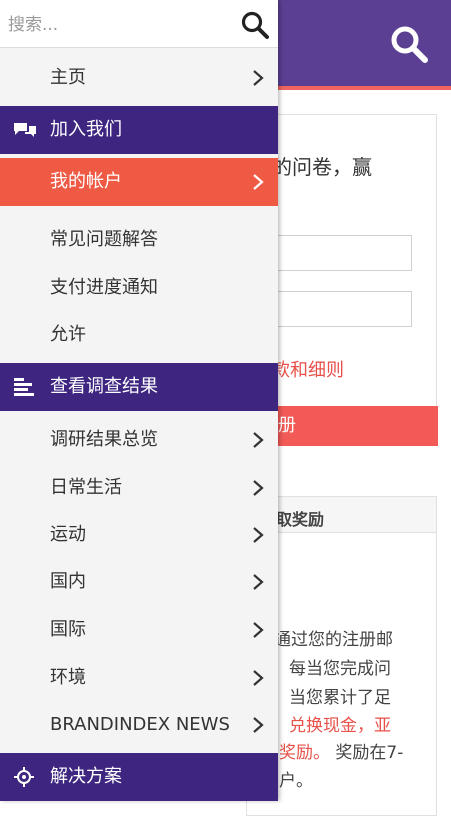  Describe the element at coordinates (68, 77) in the screenshot. I see `menu-item-label: 主页` at that location.